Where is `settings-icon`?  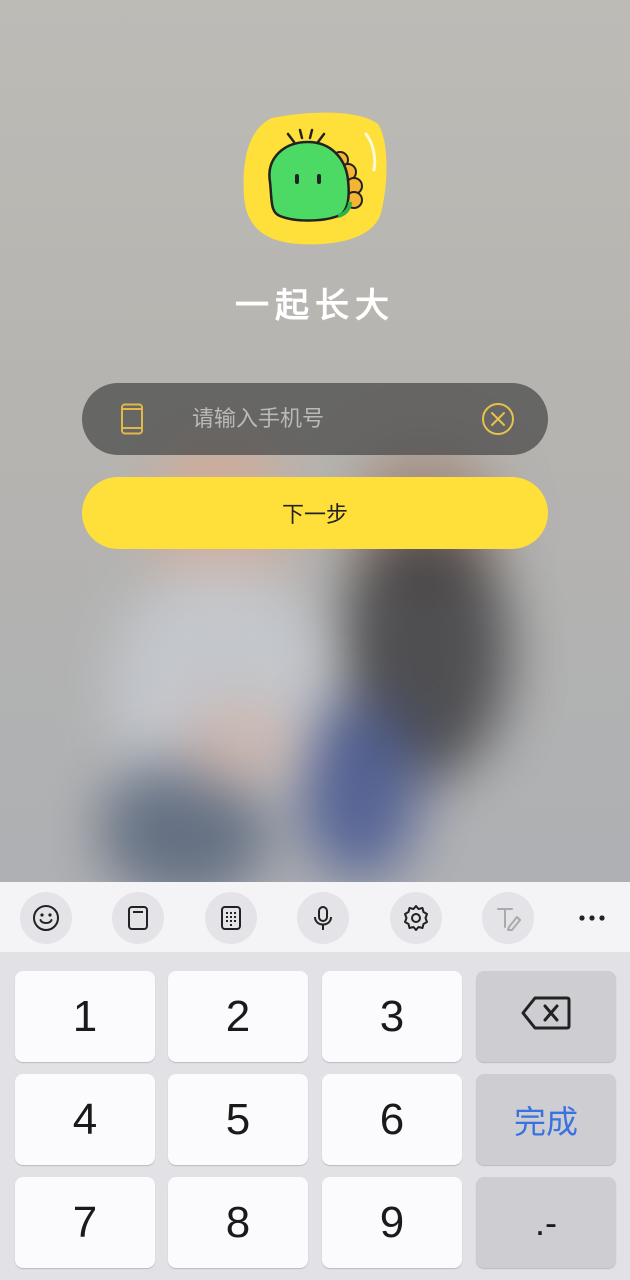 settings-icon is located at coordinates (416, 918).